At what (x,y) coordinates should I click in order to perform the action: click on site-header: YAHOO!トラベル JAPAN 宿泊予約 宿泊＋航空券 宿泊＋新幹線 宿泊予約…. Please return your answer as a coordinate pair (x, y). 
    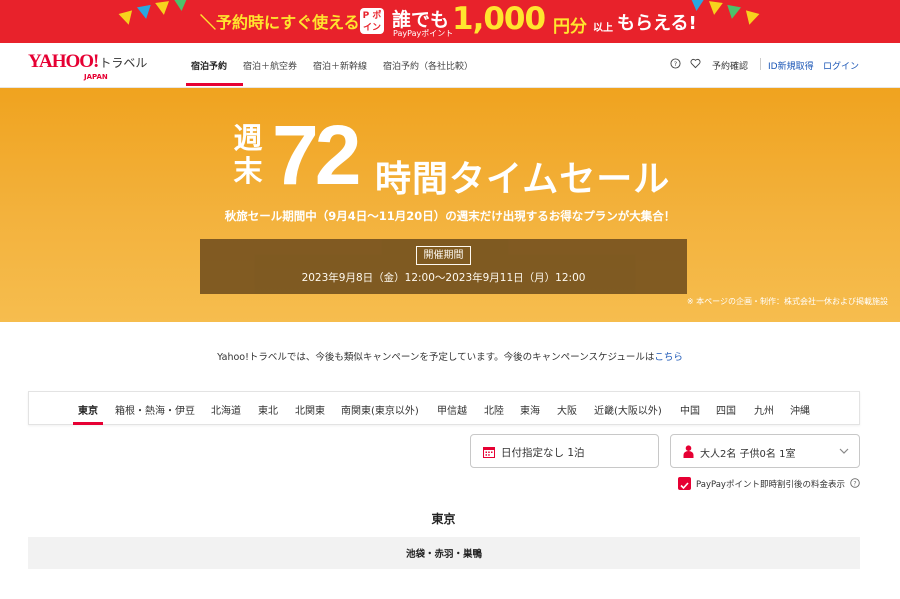
    Looking at the image, I should click on (450, 65).